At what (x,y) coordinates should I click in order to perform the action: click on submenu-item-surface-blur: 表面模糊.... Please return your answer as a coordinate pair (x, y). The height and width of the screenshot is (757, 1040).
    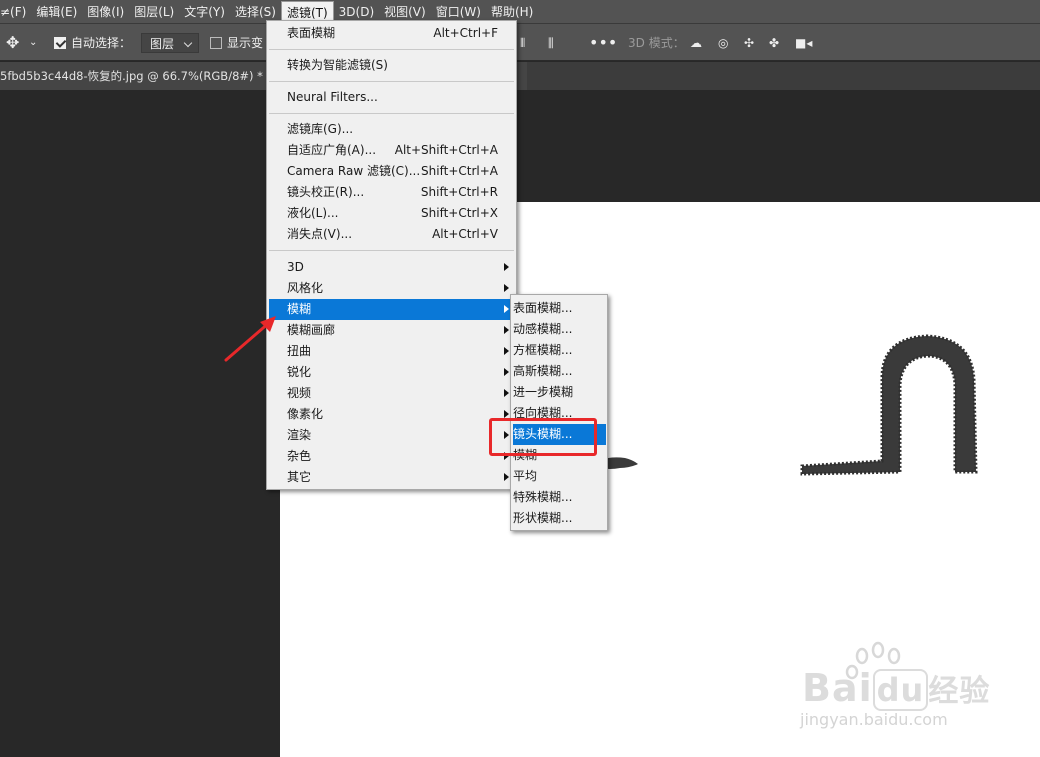
    Looking at the image, I should click on (559, 308).